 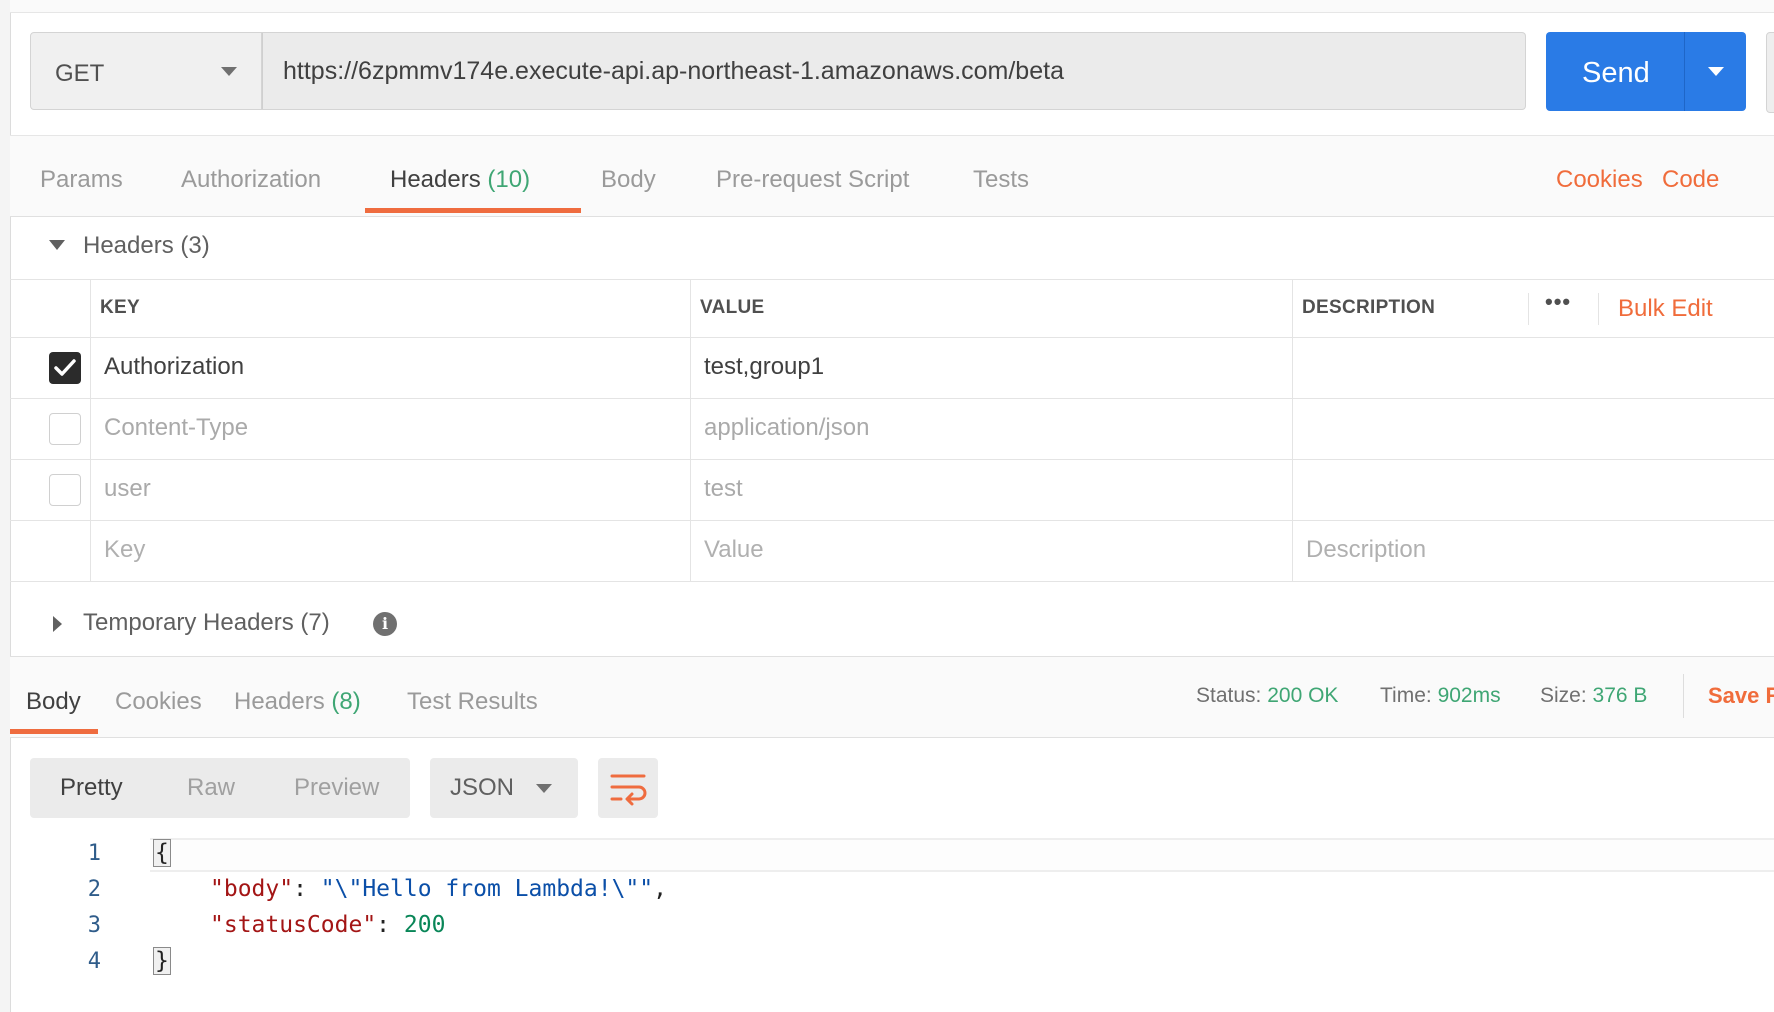 I want to click on code-link: Code, so click(x=1690, y=180).